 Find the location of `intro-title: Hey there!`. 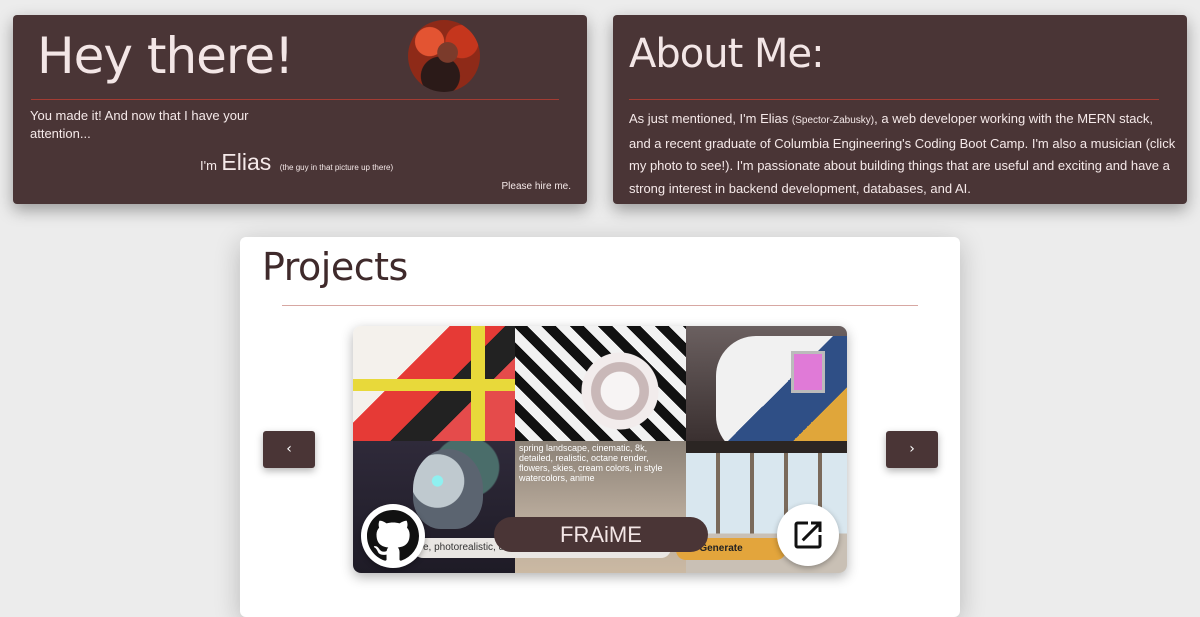

intro-title: Hey there! is located at coordinates (165, 56).